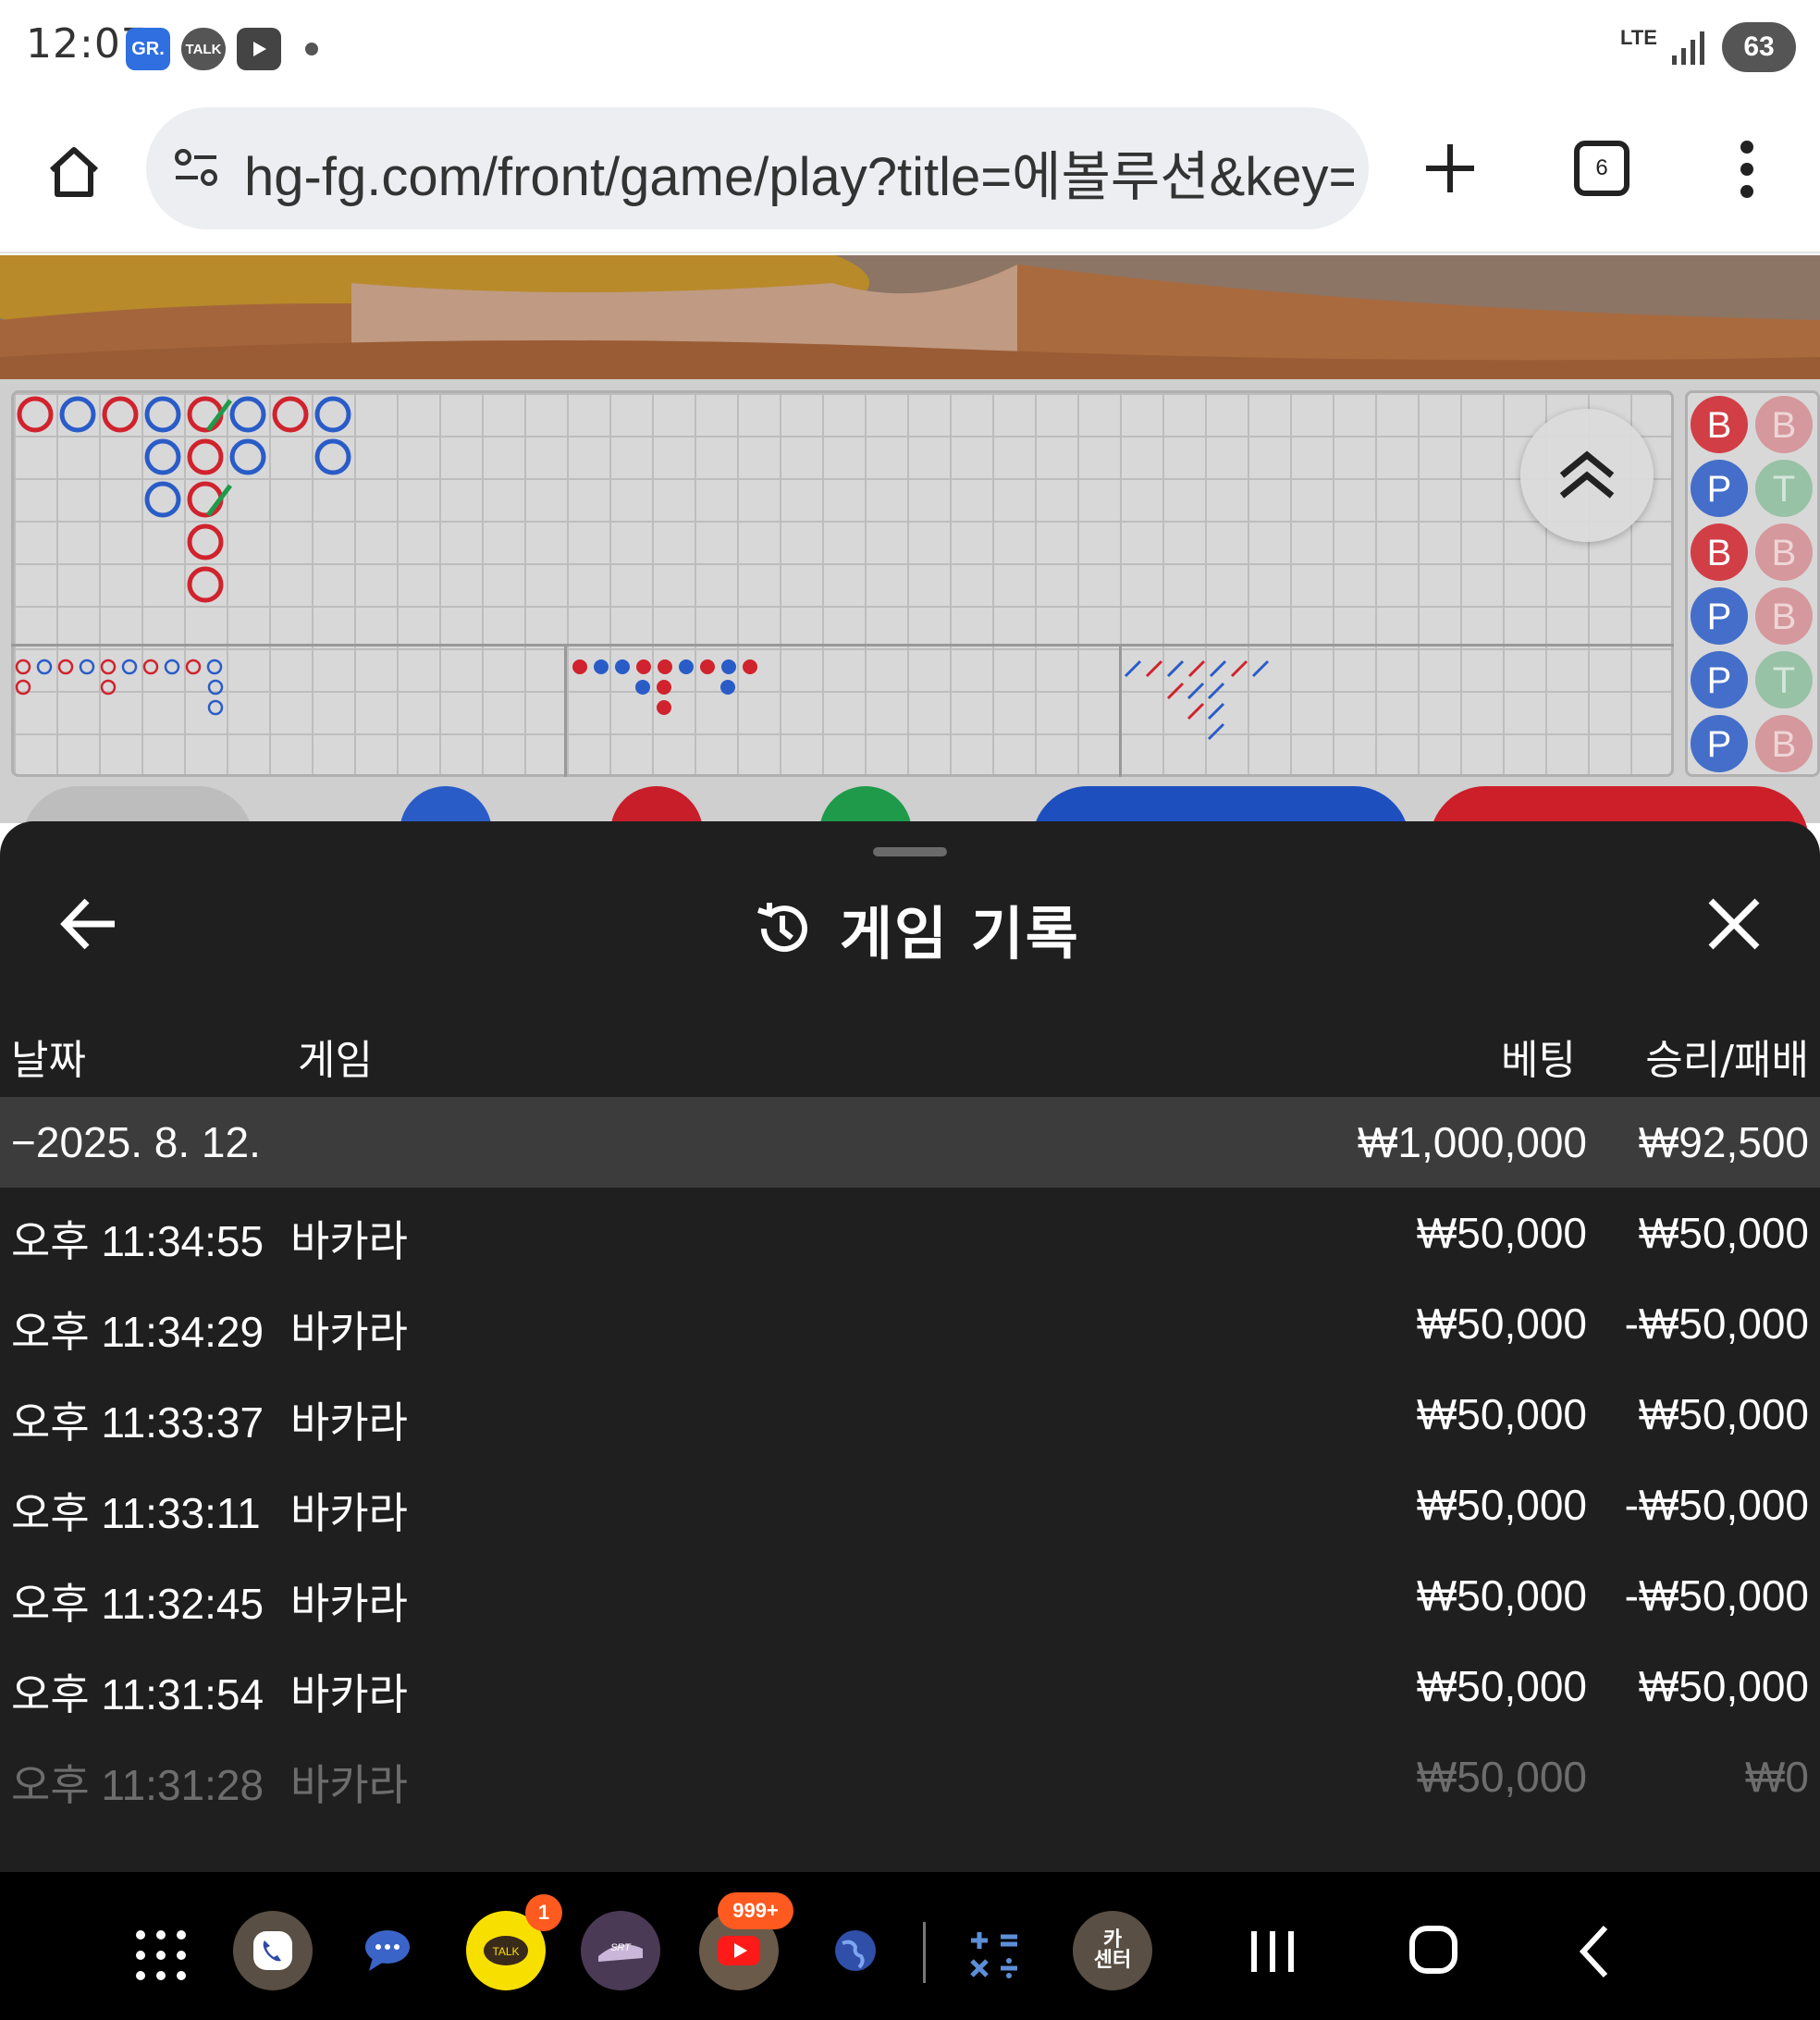 The image size is (1820, 2020). Describe the element at coordinates (273, 1951) in the screenshot. I see `phone-app-icon` at that location.